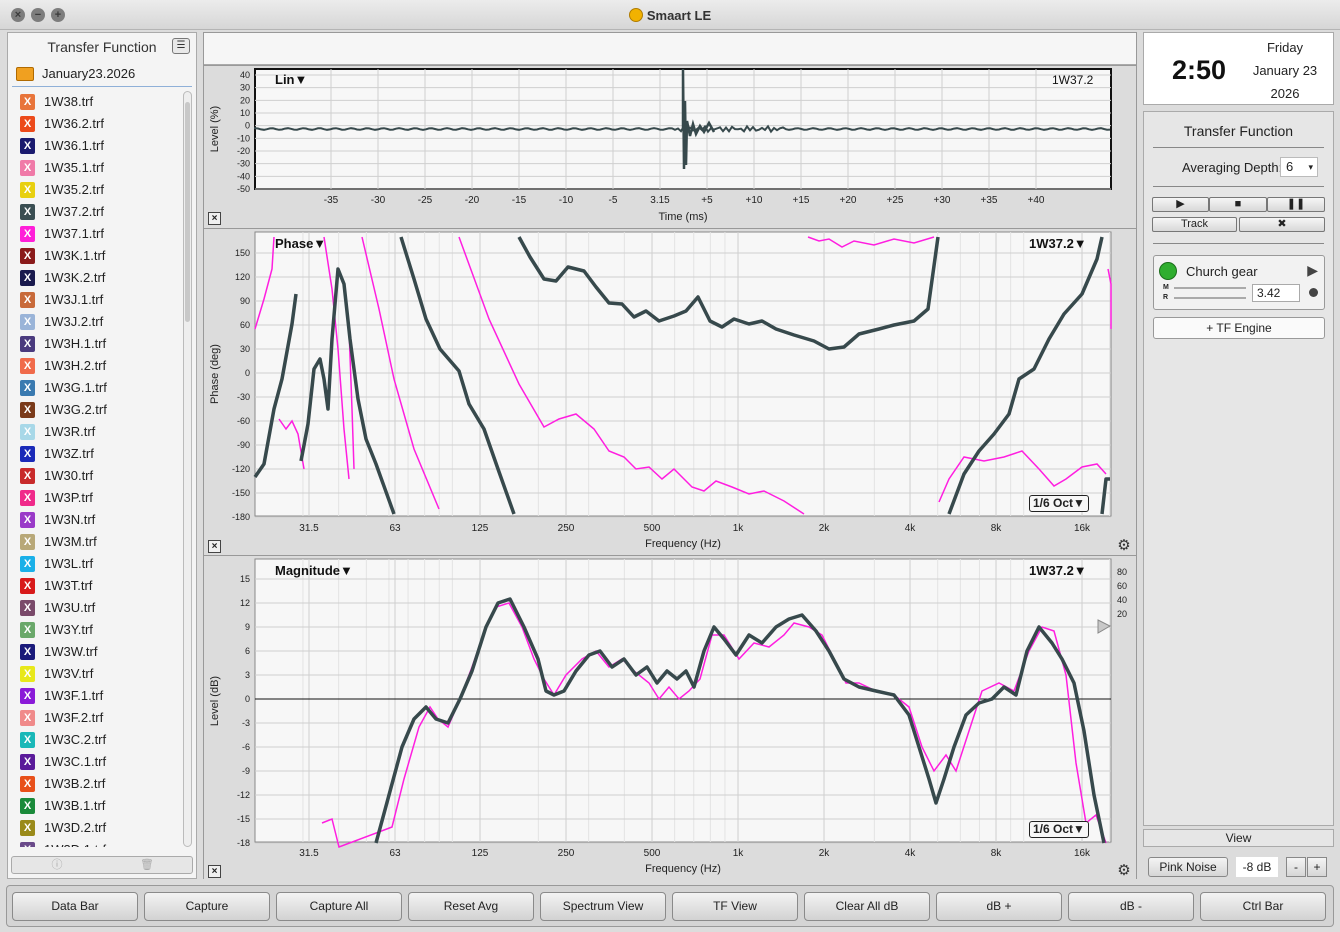  I want to click on toolbar-capture-all-button: Capture All, so click(339, 906).